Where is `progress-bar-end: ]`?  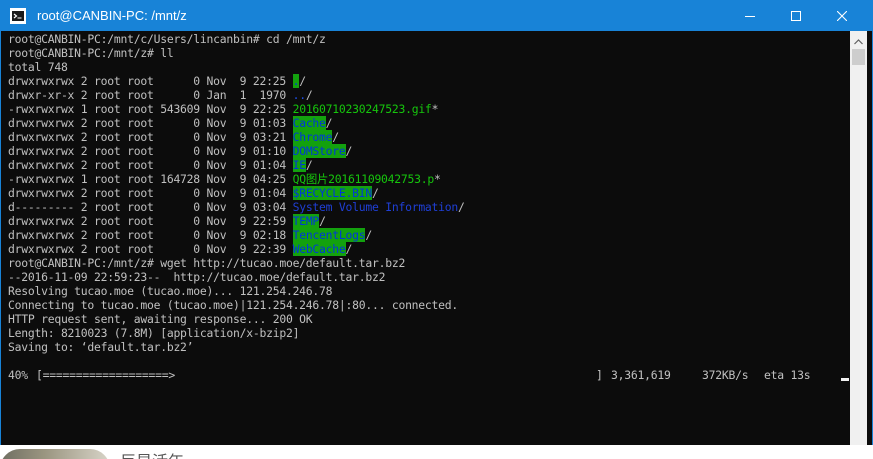 progress-bar-end: ] is located at coordinates (599, 375).